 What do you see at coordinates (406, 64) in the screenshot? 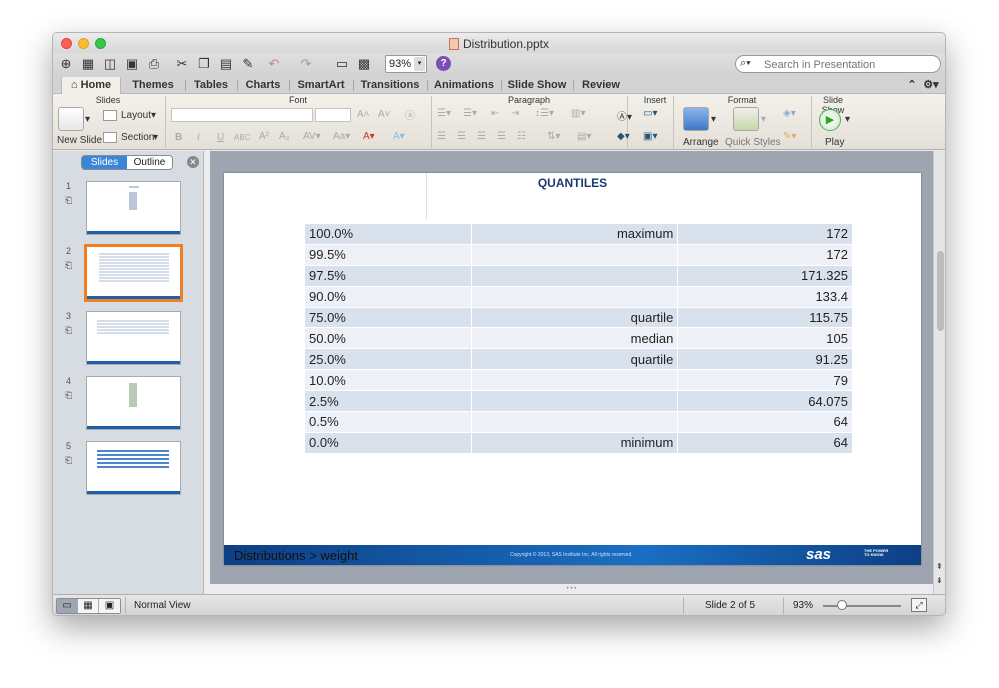
I see `zoom-select: 93% ▾` at bounding box center [406, 64].